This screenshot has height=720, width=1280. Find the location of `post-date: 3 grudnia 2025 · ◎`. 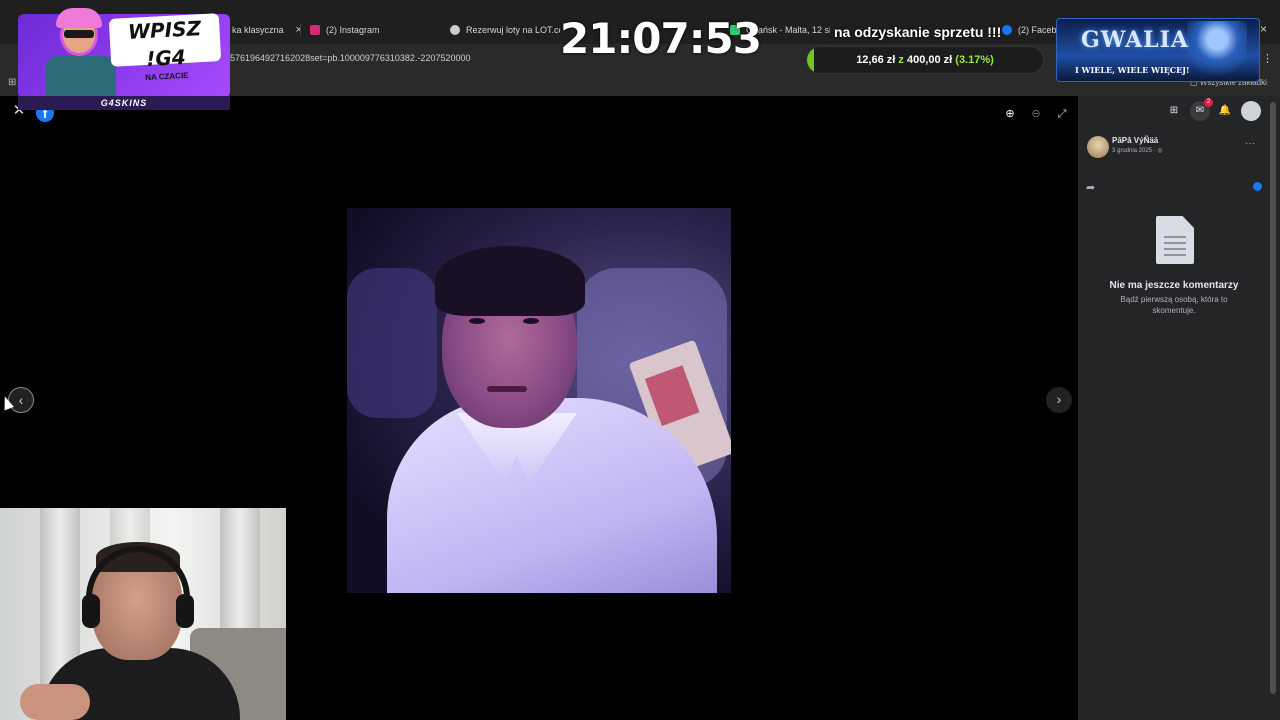

post-date: 3 grudnia 2025 · ◎ is located at coordinates (1137, 150).